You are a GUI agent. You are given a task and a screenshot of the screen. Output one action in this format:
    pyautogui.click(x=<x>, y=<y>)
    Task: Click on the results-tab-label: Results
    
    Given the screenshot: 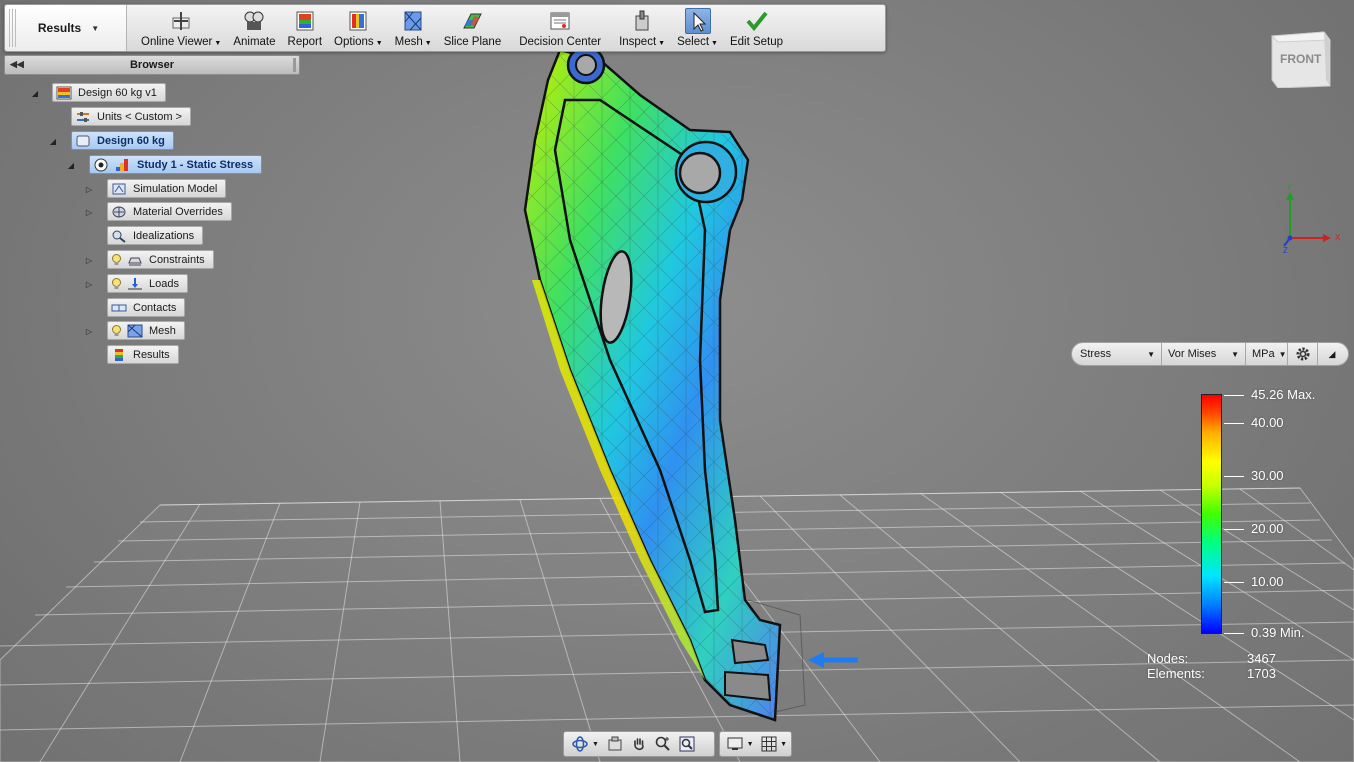 What is the action you would take?
    pyautogui.click(x=59, y=28)
    